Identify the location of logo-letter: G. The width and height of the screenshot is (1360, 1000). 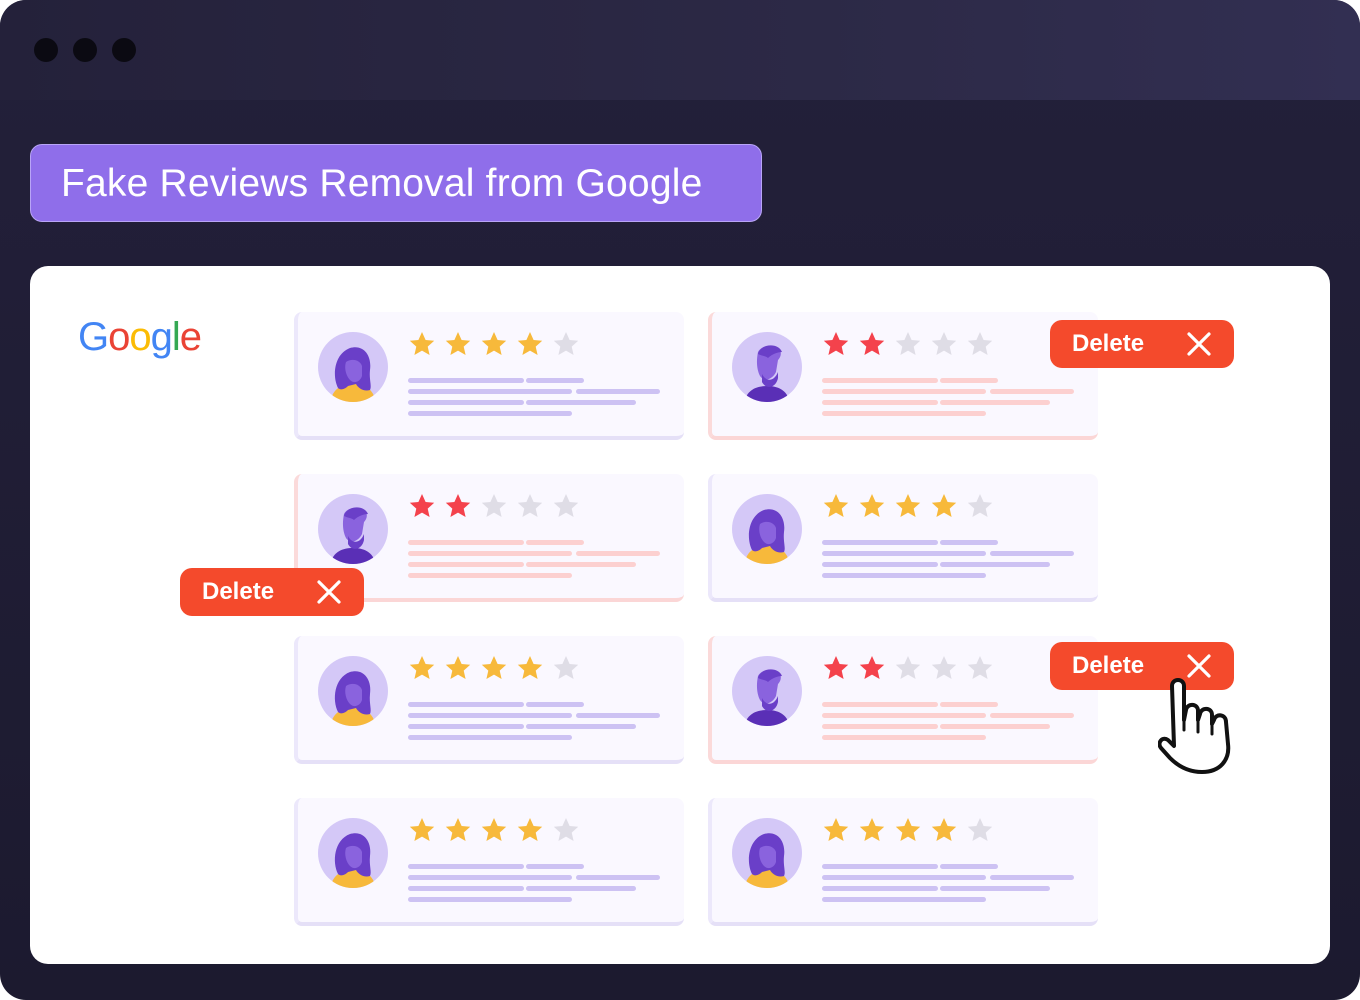
(93, 337).